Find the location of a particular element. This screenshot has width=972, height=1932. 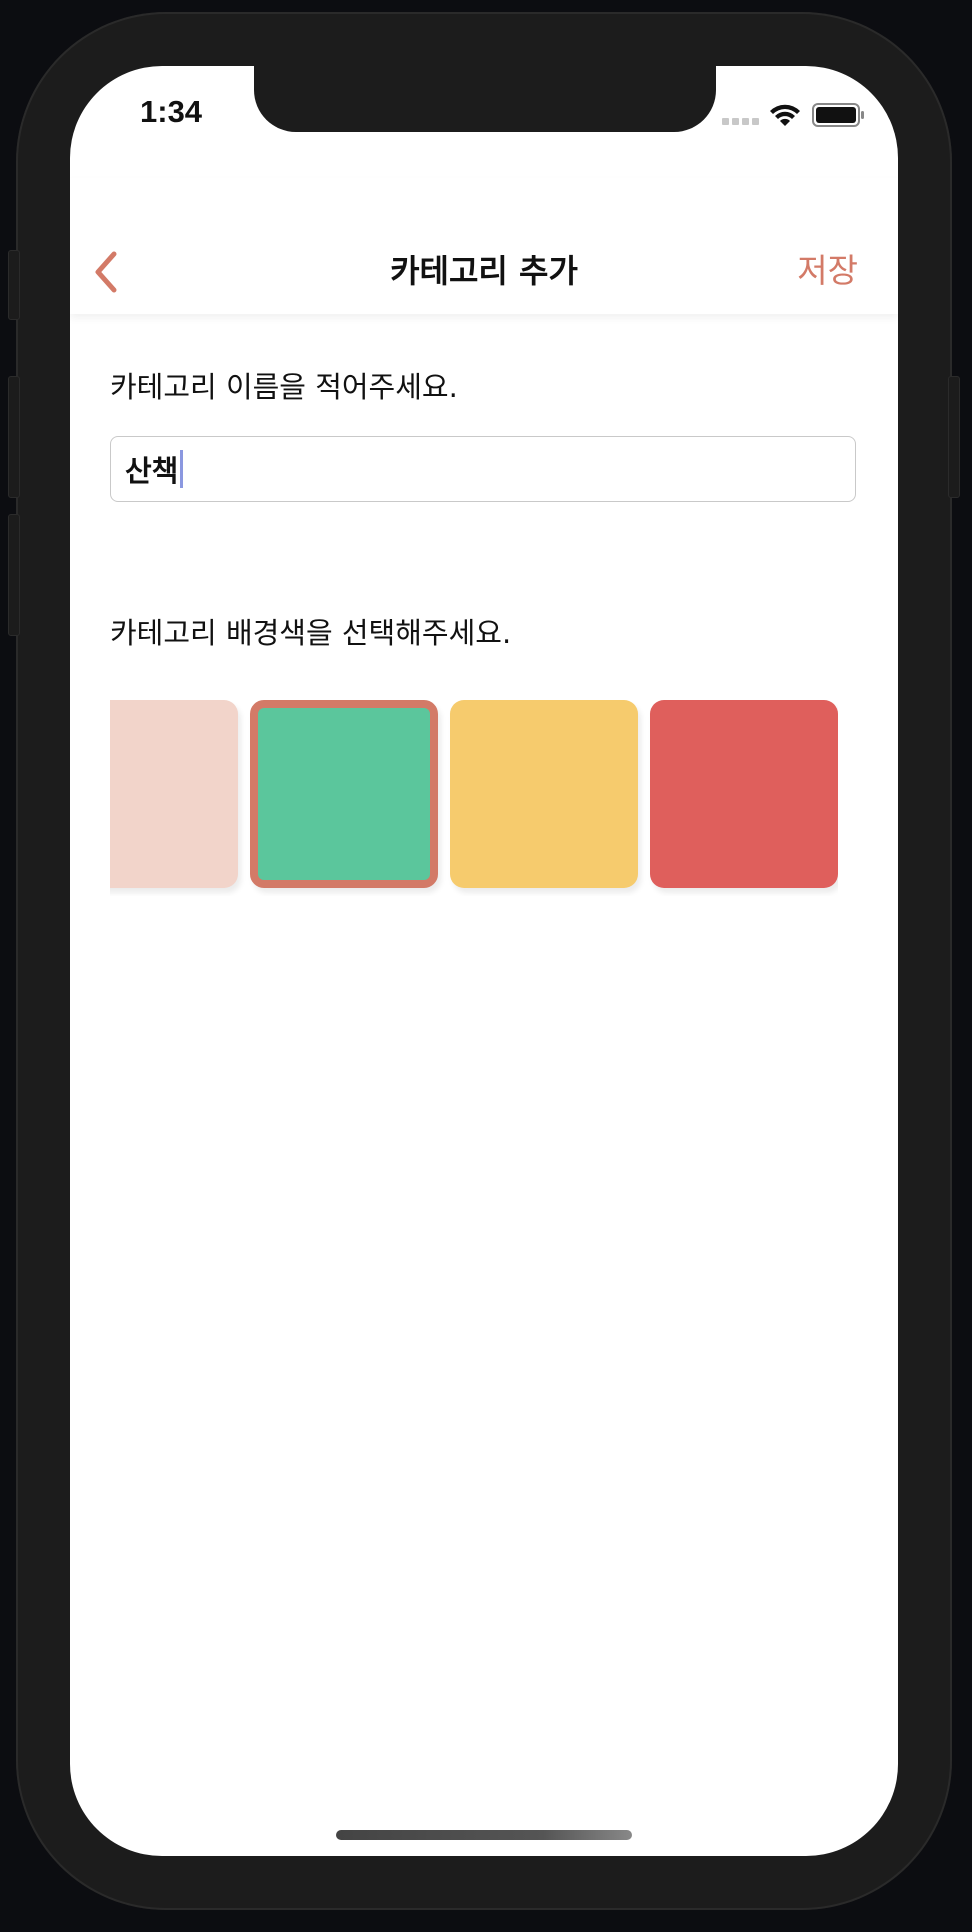

color-swatch-green is located at coordinates (344, 794).